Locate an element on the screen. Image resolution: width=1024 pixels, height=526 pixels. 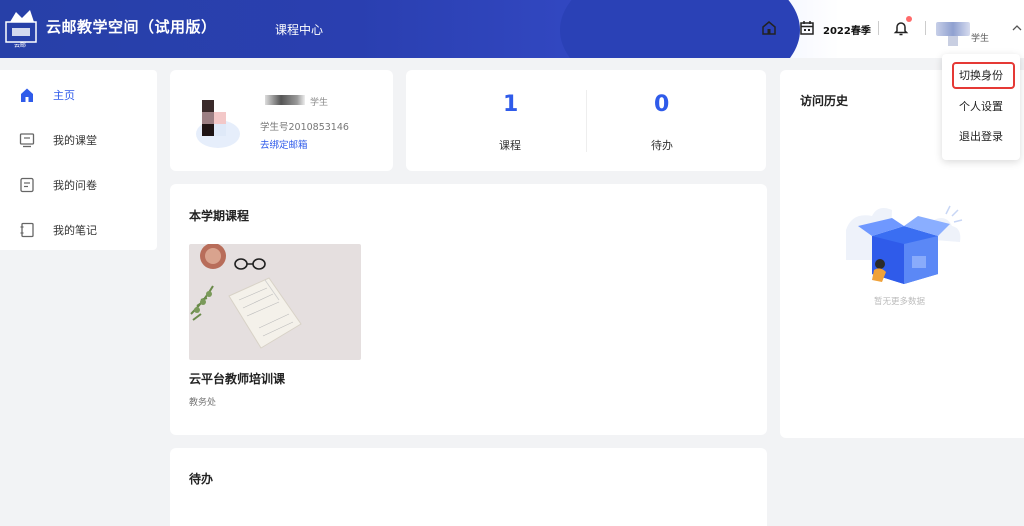
empty-box-illustration is located at coordinates (904, 244).